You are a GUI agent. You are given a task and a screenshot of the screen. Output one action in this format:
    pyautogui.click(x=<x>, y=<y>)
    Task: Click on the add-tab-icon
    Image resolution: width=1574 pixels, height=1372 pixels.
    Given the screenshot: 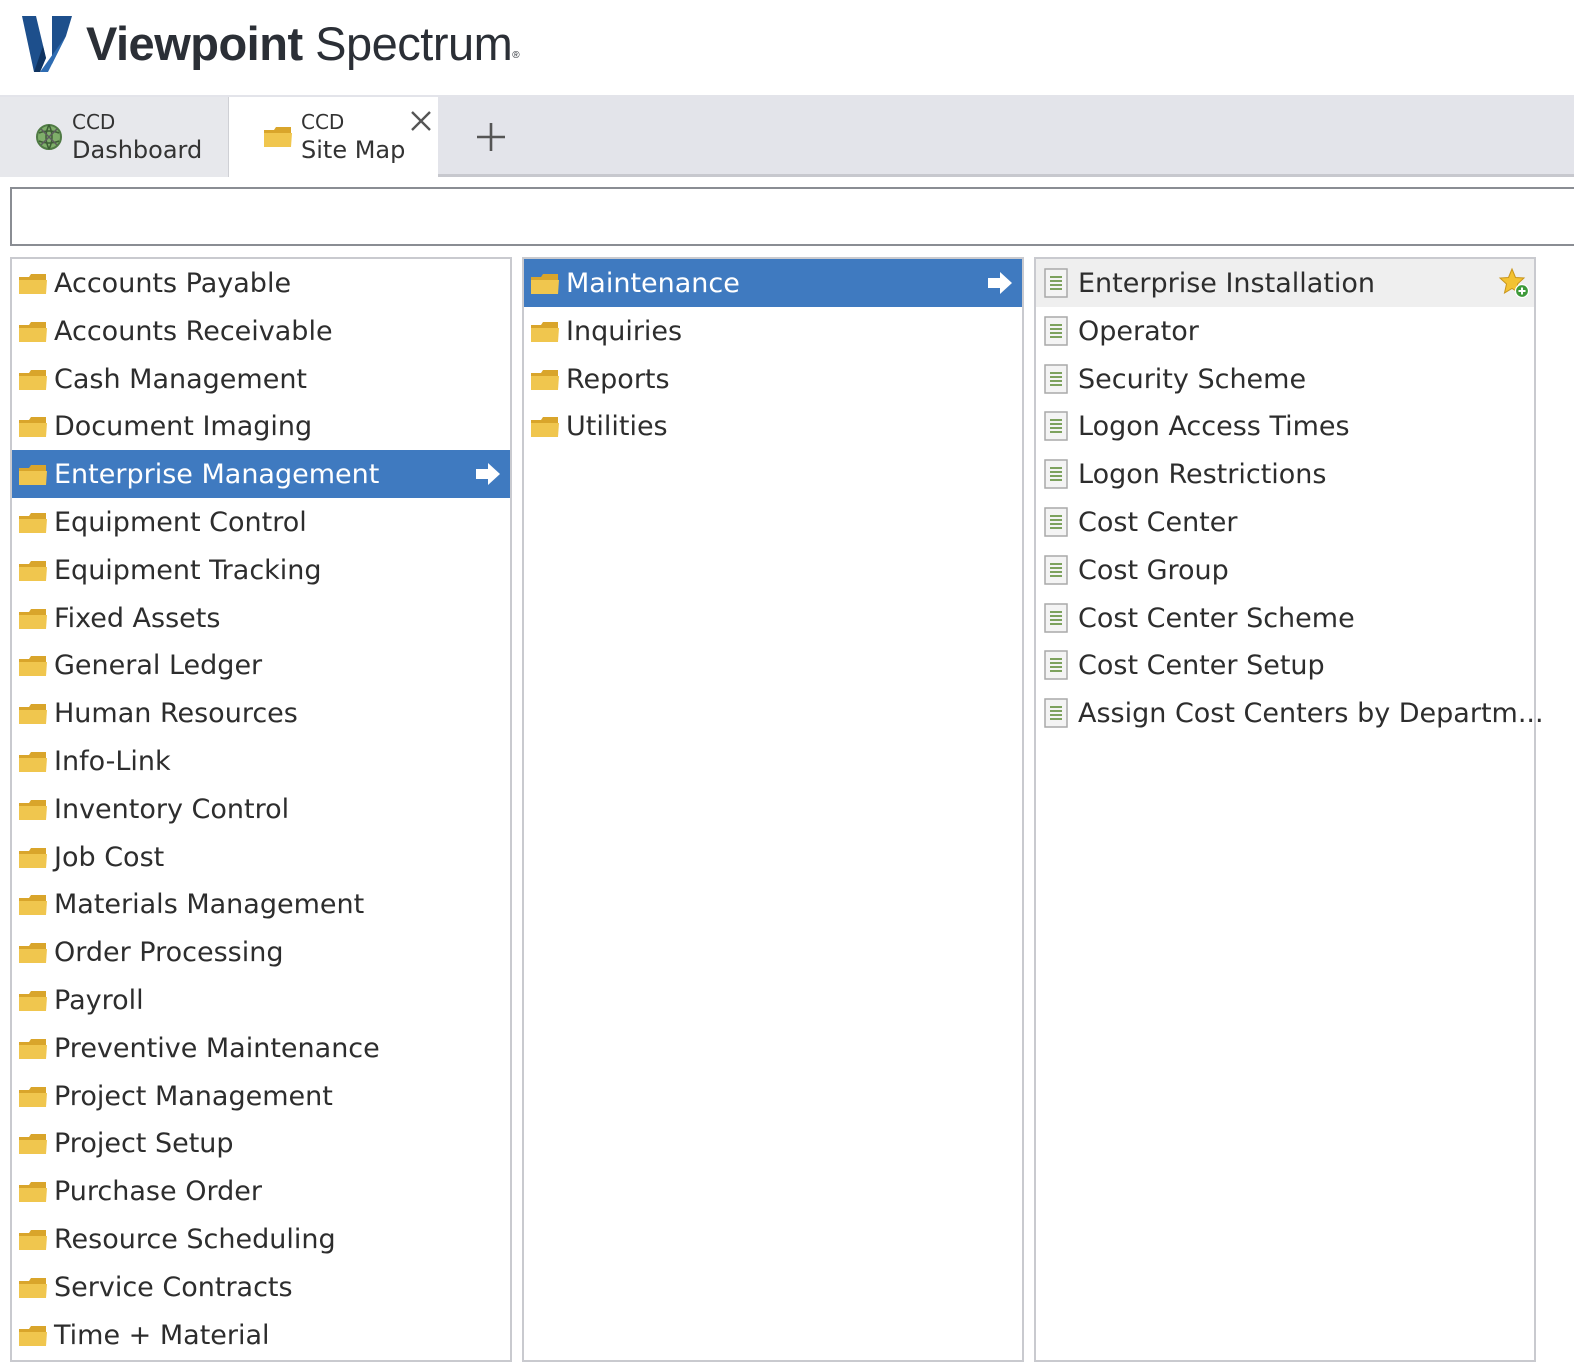 What is the action you would take?
    pyautogui.click(x=491, y=137)
    